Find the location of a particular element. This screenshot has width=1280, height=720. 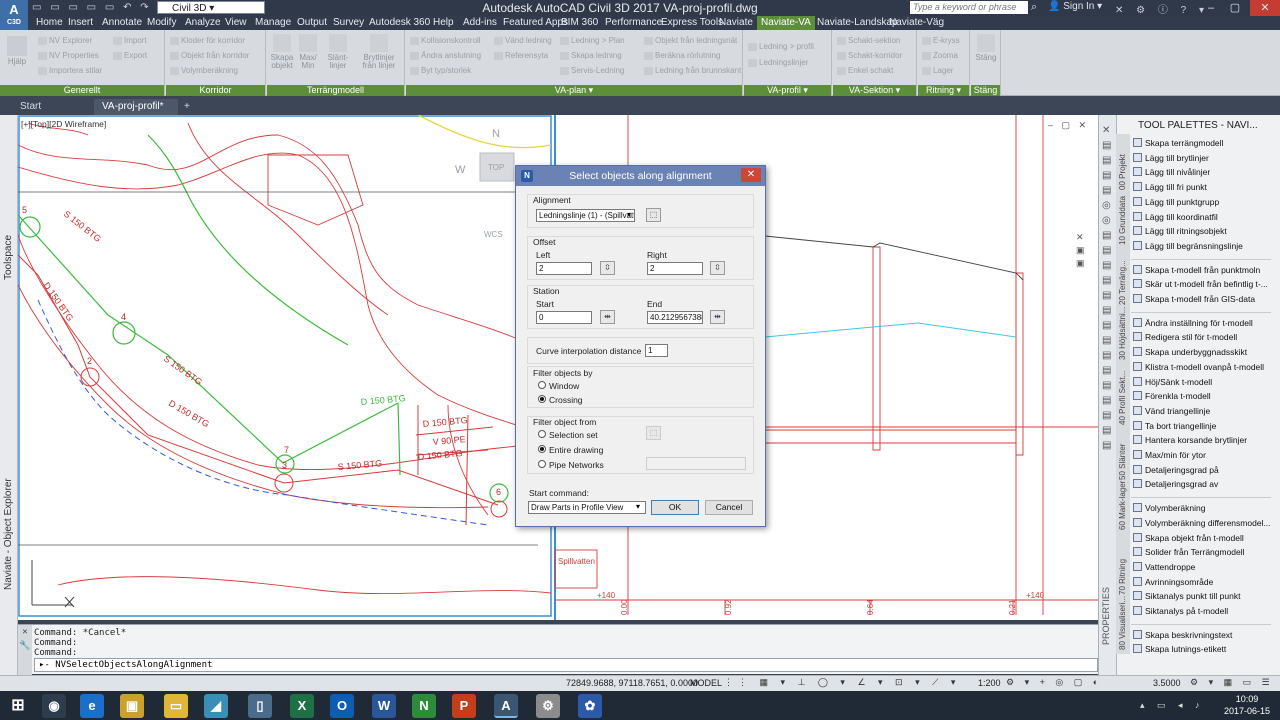

pick-left-offset-button: ⇳ is located at coordinates (607, 268).